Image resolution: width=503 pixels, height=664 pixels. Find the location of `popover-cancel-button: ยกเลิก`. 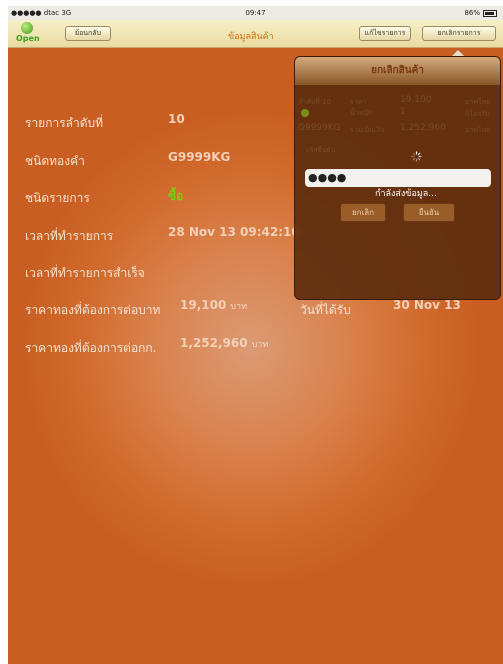

popover-cancel-button: ยกเลิก is located at coordinates (363, 212).